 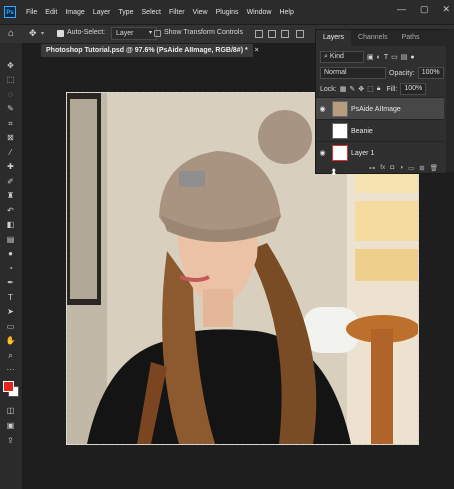 What do you see at coordinates (51, 12) in the screenshot?
I see `menu-edit: Edit` at bounding box center [51, 12].